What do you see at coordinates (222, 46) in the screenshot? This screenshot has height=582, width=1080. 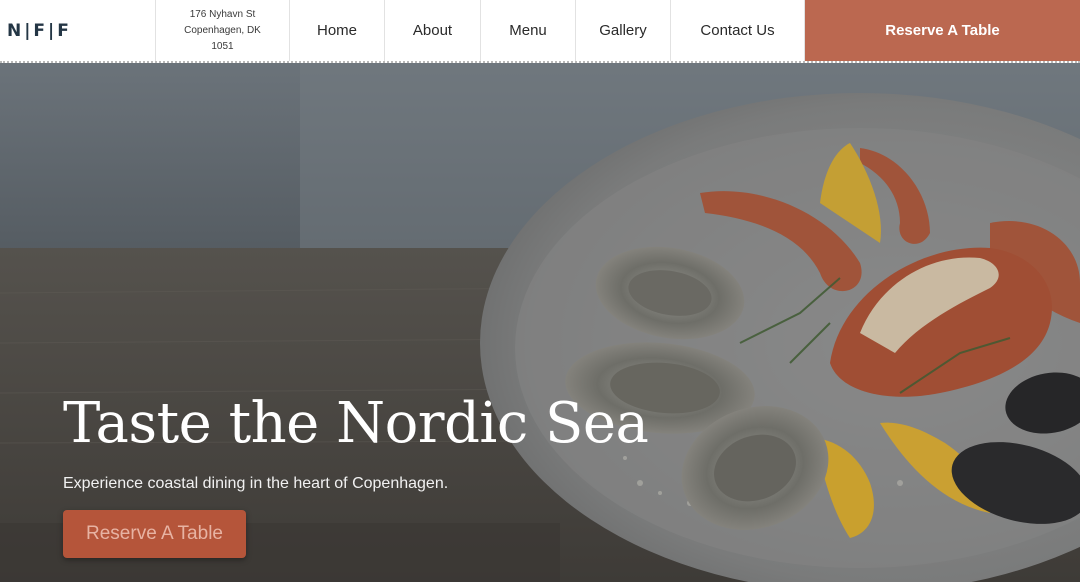 I see `address-postcode: 1051` at bounding box center [222, 46].